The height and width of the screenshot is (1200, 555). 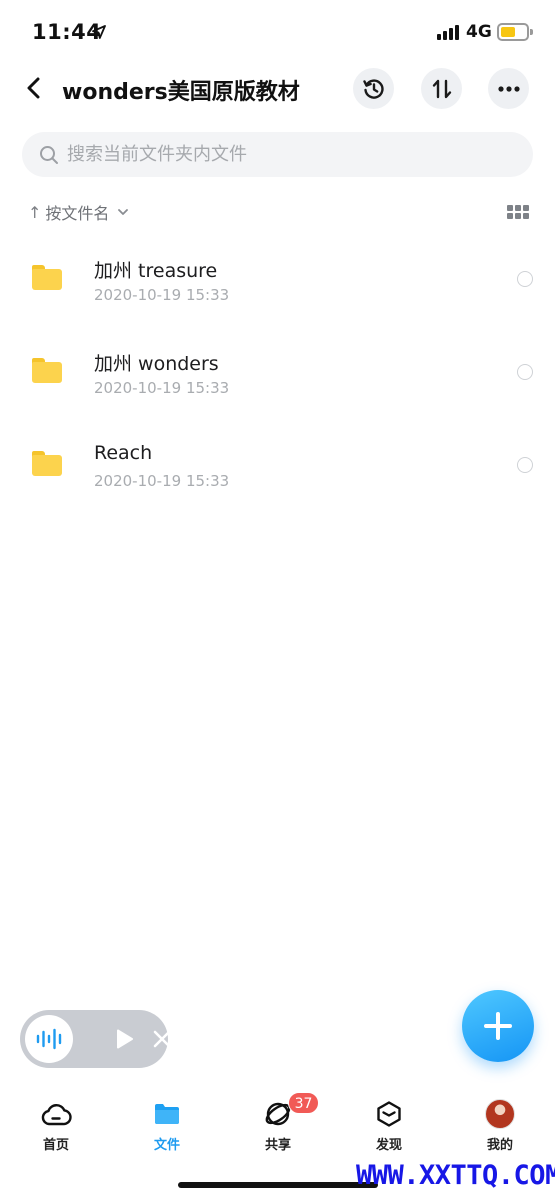 What do you see at coordinates (55, 1145) in the screenshot?
I see `tab-label: 首页` at bounding box center [55, 1145].